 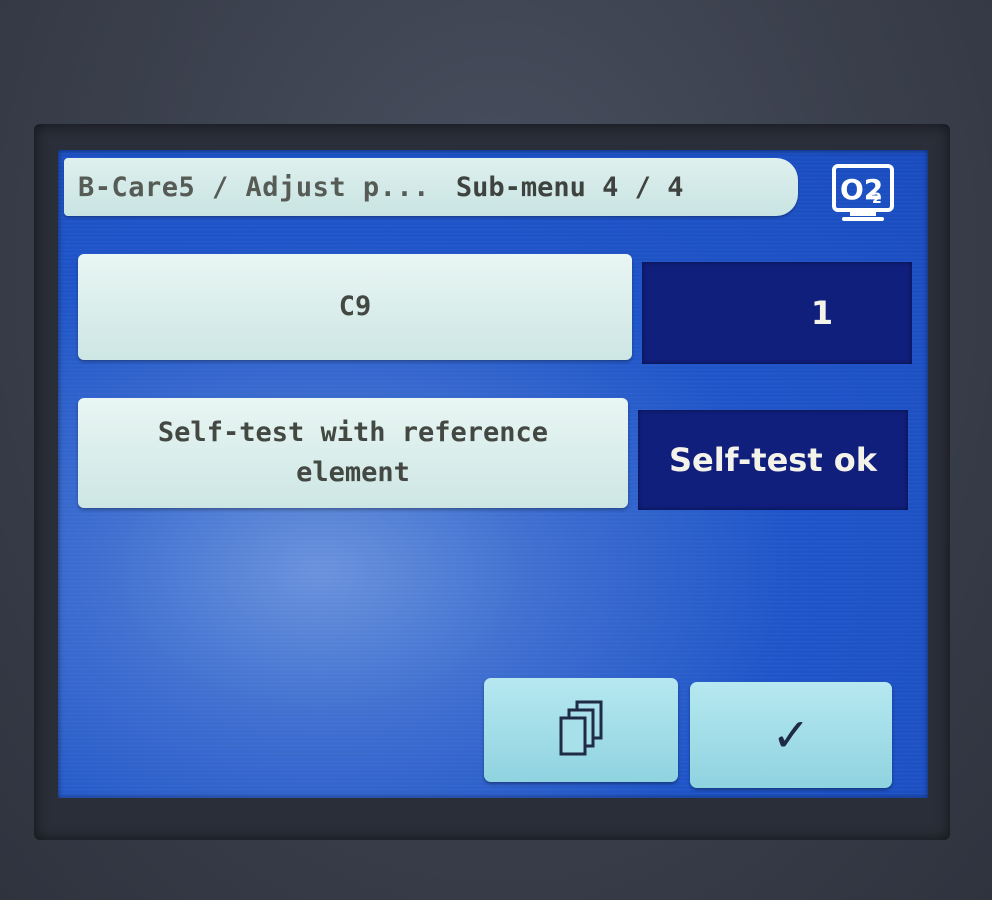 I want to click on parameter-c9-button: C9, so click(x=355, y=307).